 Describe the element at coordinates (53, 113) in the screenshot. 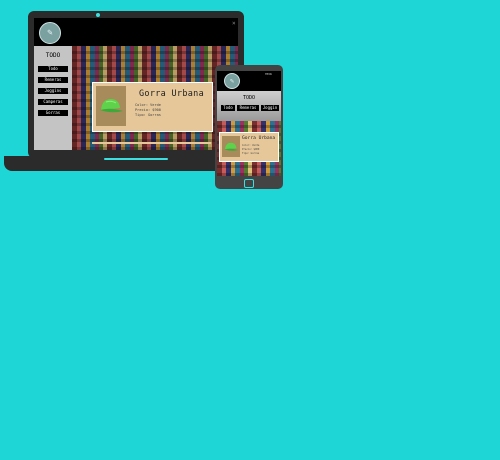

I see `menu-item-gorras: Gorras` at that location.